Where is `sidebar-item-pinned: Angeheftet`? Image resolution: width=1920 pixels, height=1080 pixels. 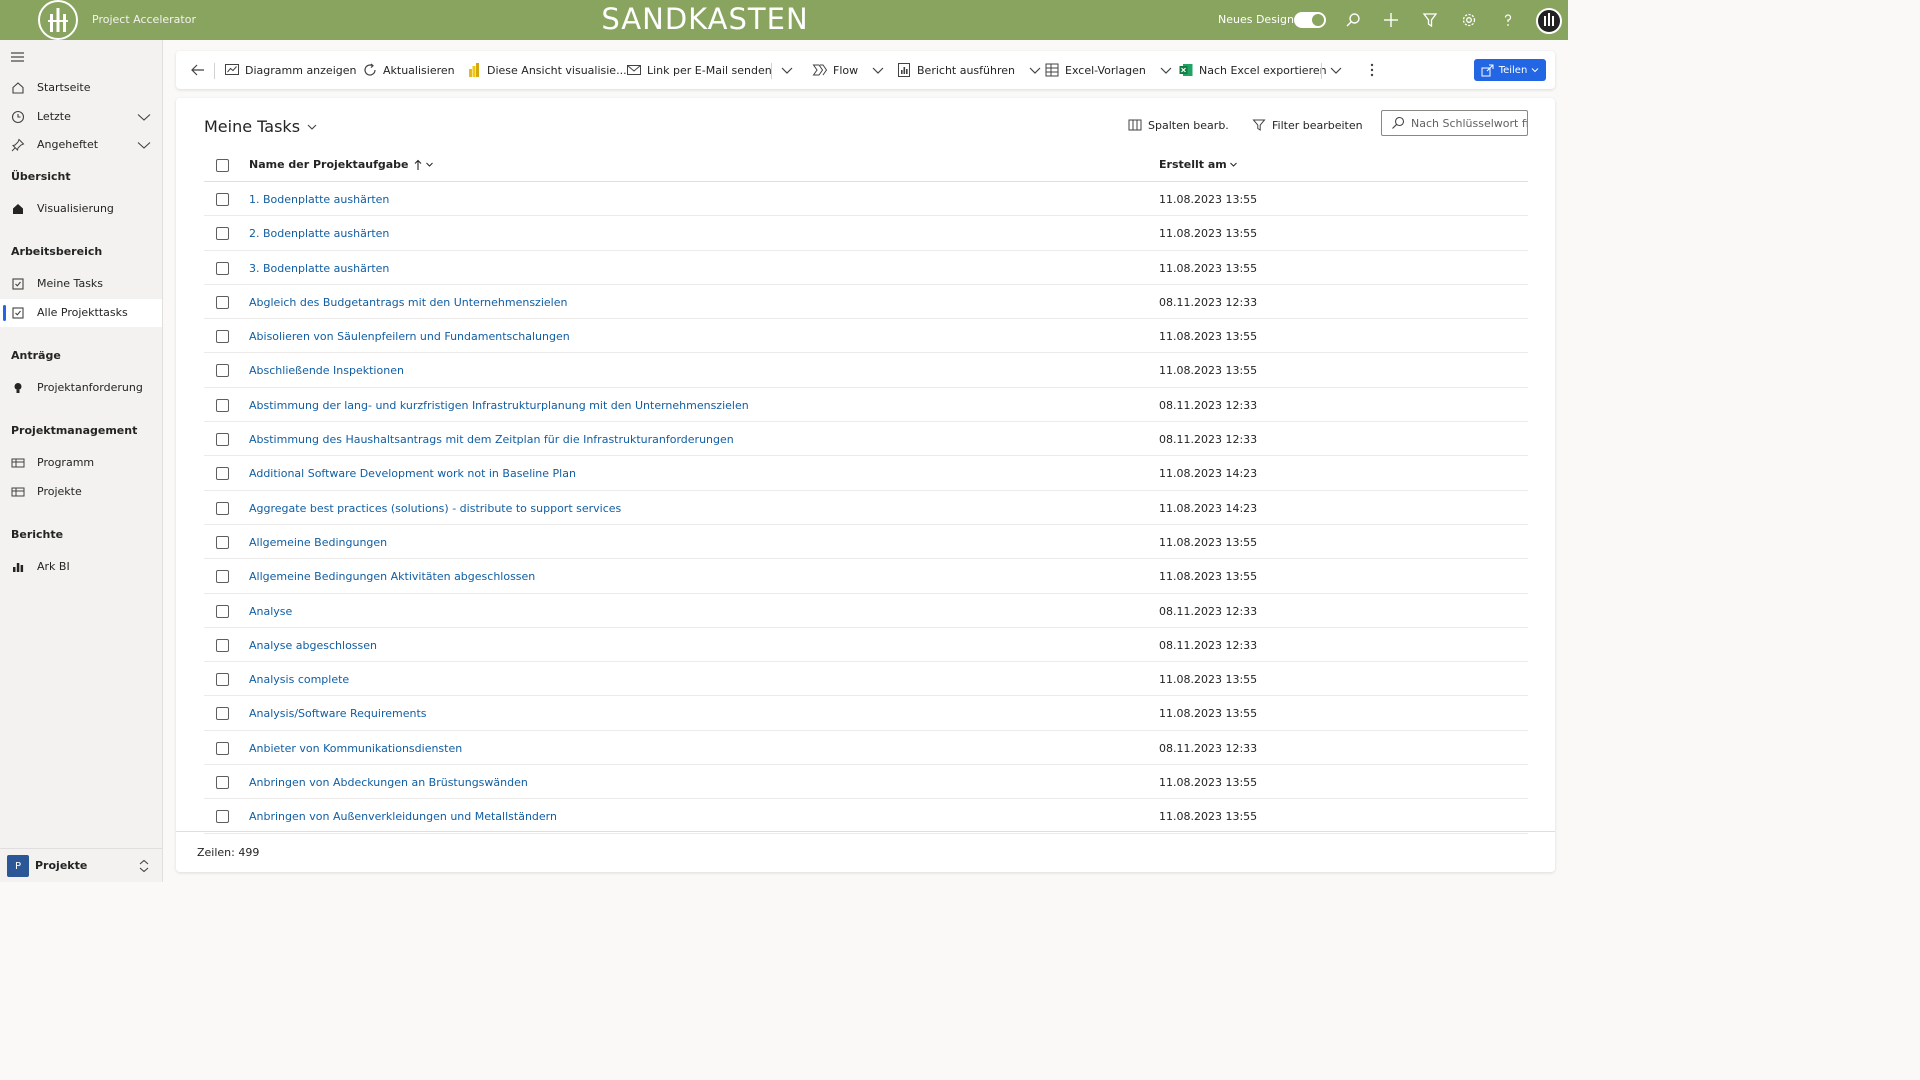 sidebar-item-pinned: Angeheftet is located at coordinates (81, 145).